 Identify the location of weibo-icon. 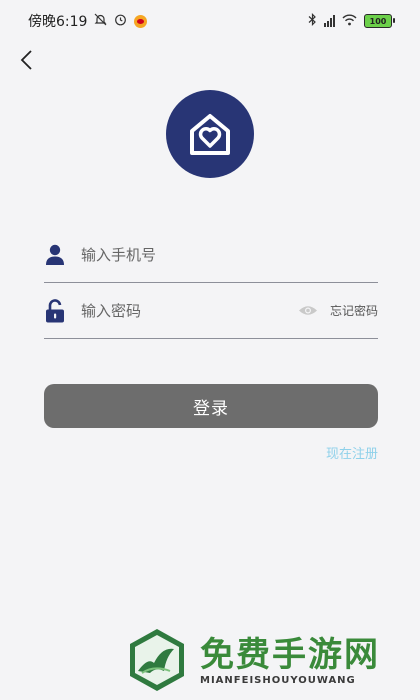
(141, 21).